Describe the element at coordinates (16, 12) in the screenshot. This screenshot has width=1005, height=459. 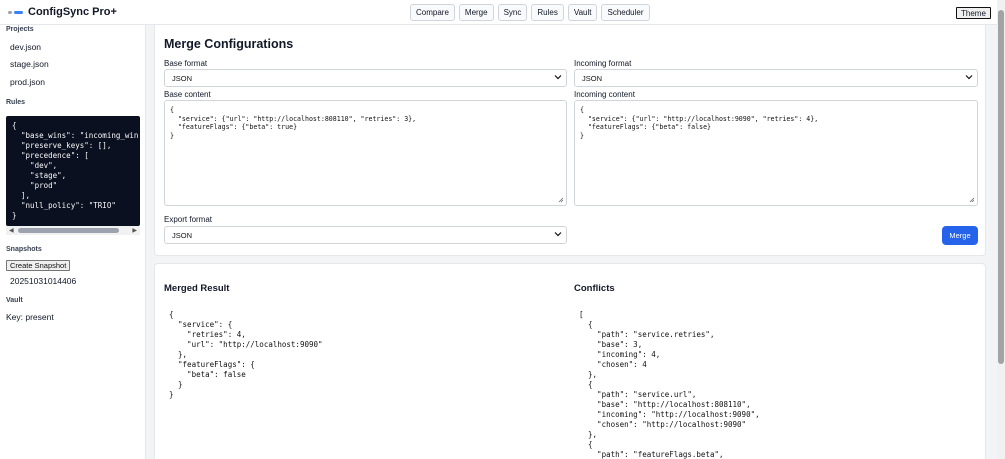
I see `logo-icon` at that location.